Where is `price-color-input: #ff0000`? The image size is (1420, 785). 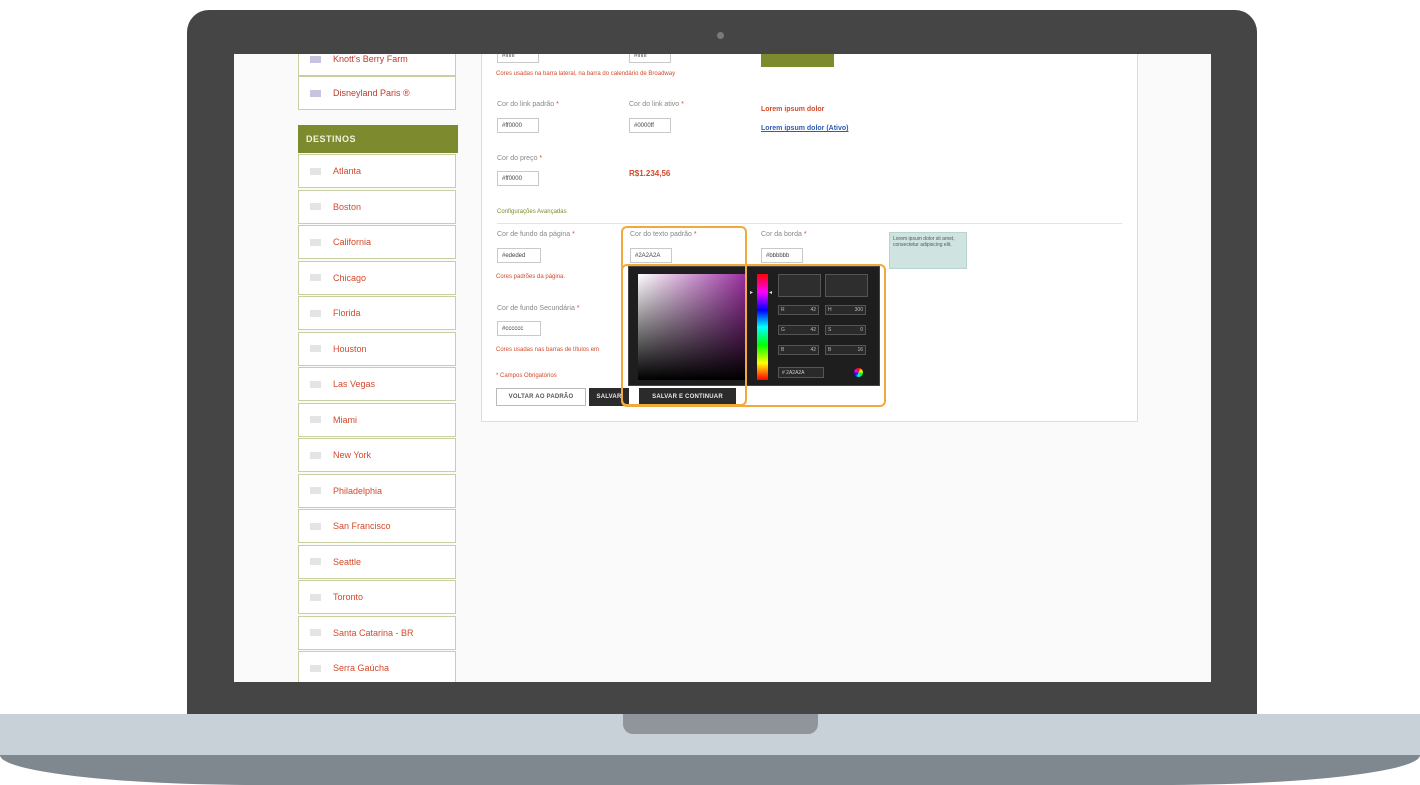
price-color-input: #ff0000 is located at coordinates (518, 178).